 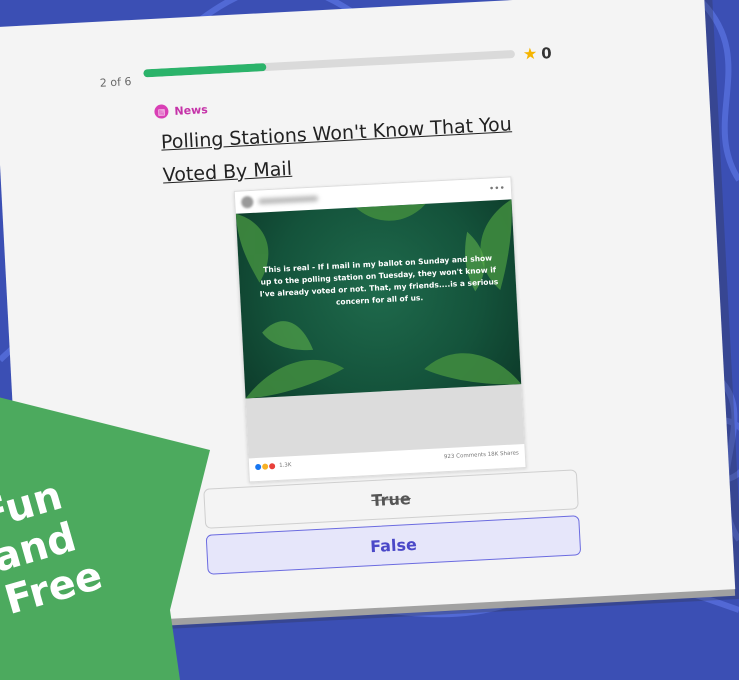 I want to click on star-icon: ★, so click(x=530, y=53).